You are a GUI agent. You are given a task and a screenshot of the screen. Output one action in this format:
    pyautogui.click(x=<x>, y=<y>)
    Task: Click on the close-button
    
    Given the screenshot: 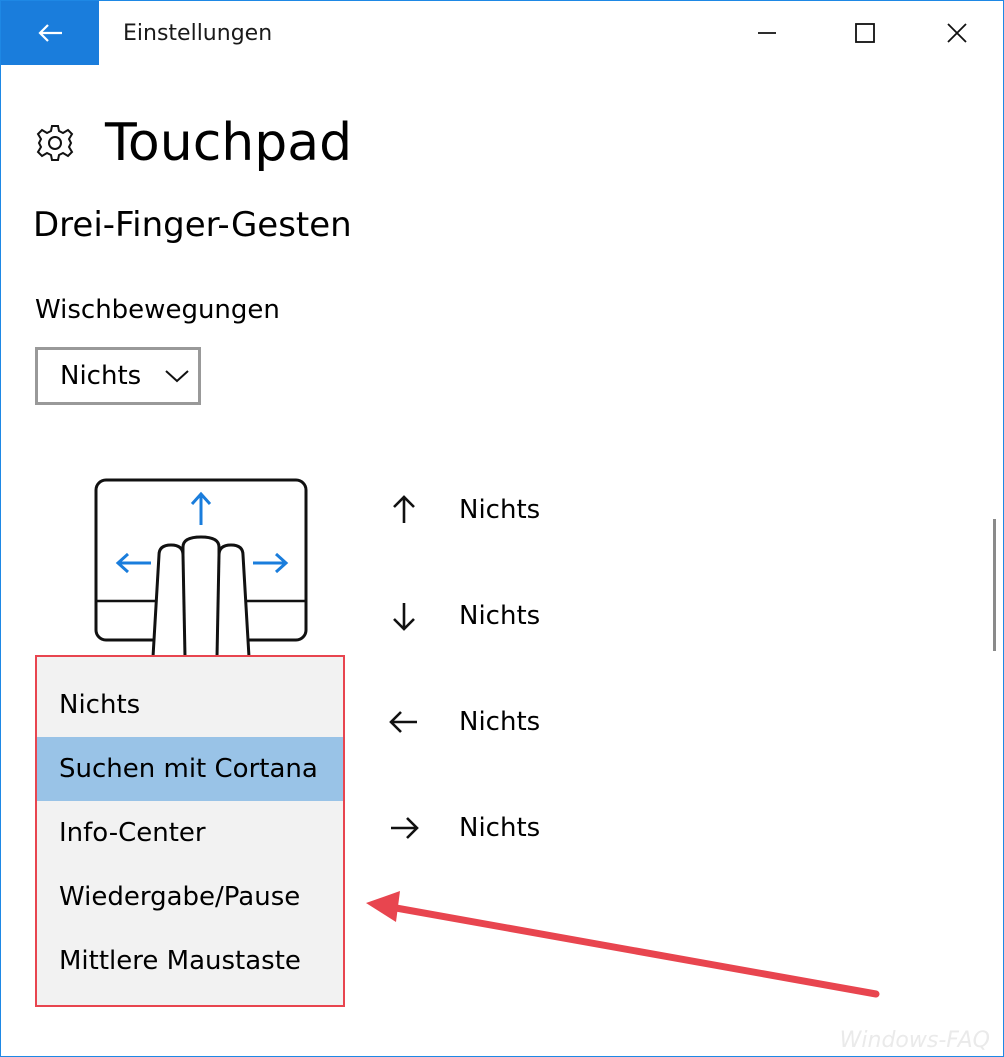 What is the action you would take?
    pyautogui.click(x=957, y=33)
    